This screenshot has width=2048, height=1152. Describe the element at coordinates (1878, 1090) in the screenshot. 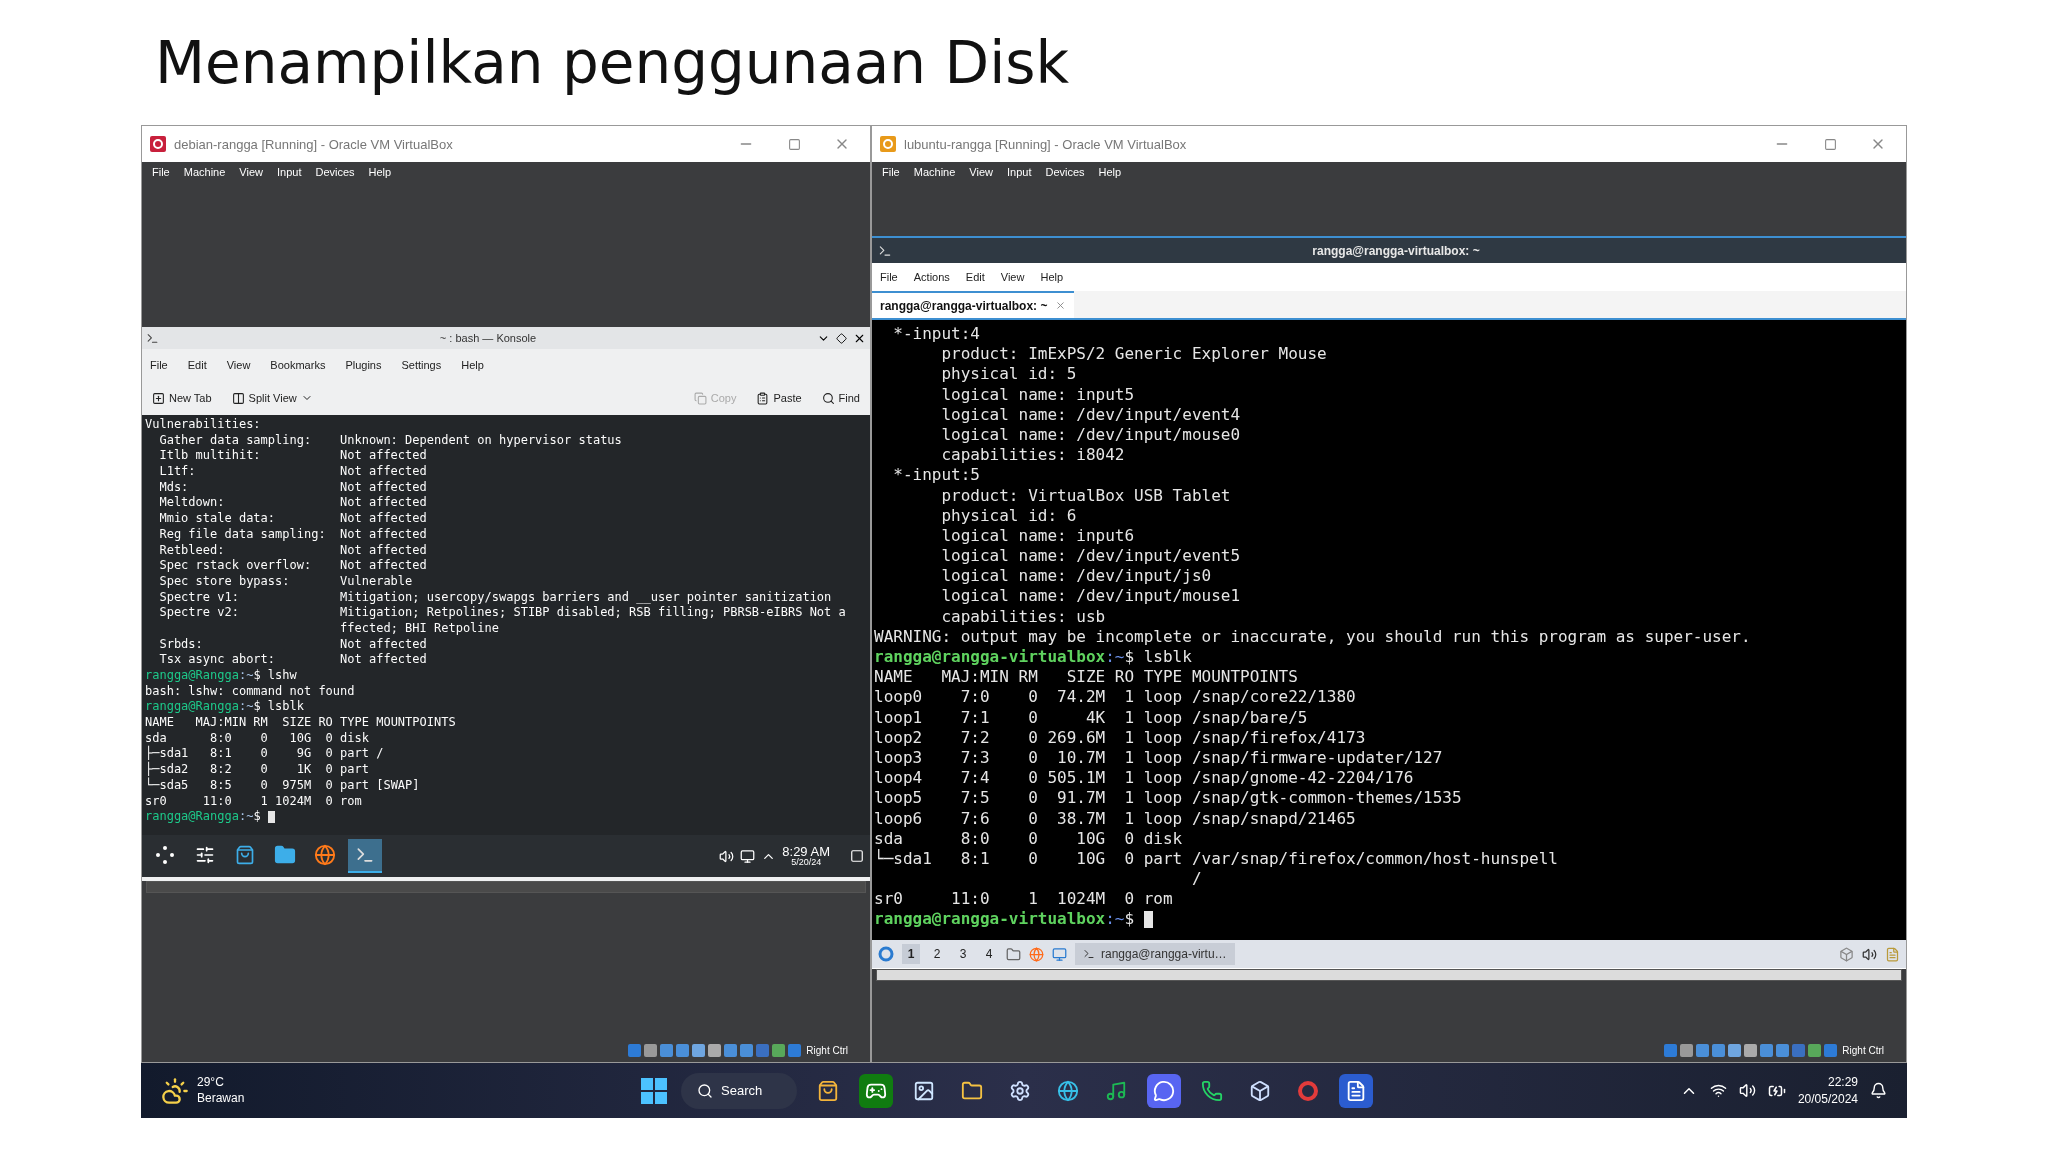

I see `notification-icon` at that location.